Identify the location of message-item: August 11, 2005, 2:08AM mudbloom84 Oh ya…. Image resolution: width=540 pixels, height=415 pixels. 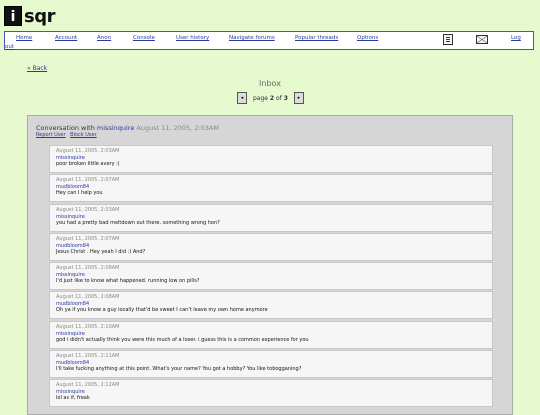
(271, 305).